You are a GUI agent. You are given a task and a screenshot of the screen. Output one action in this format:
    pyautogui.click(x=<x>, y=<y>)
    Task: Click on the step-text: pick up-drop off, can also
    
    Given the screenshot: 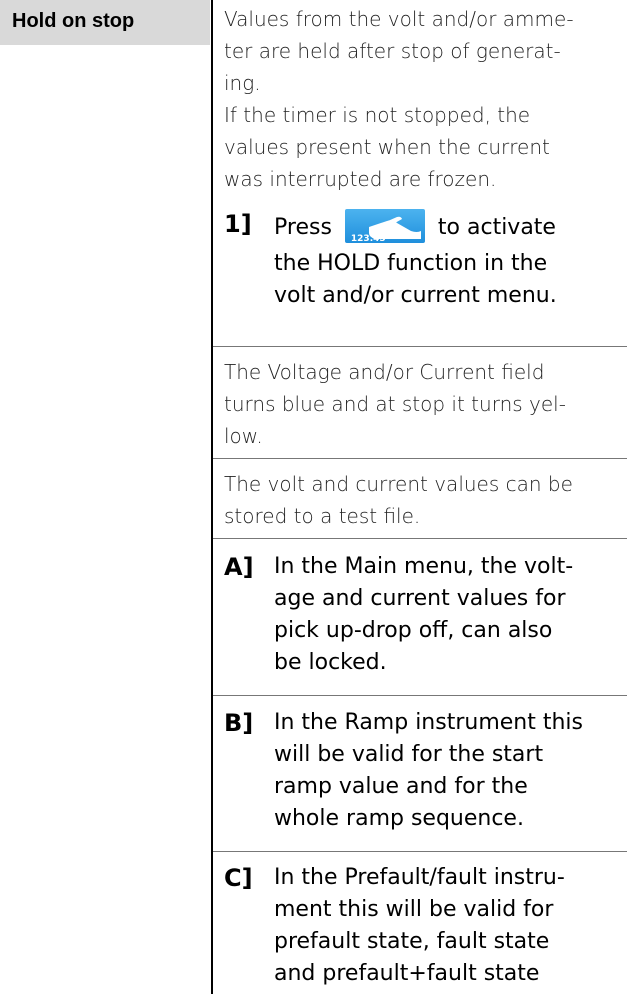 What is the action you would take?
    pyautogui.click(x=413, y=630)
    